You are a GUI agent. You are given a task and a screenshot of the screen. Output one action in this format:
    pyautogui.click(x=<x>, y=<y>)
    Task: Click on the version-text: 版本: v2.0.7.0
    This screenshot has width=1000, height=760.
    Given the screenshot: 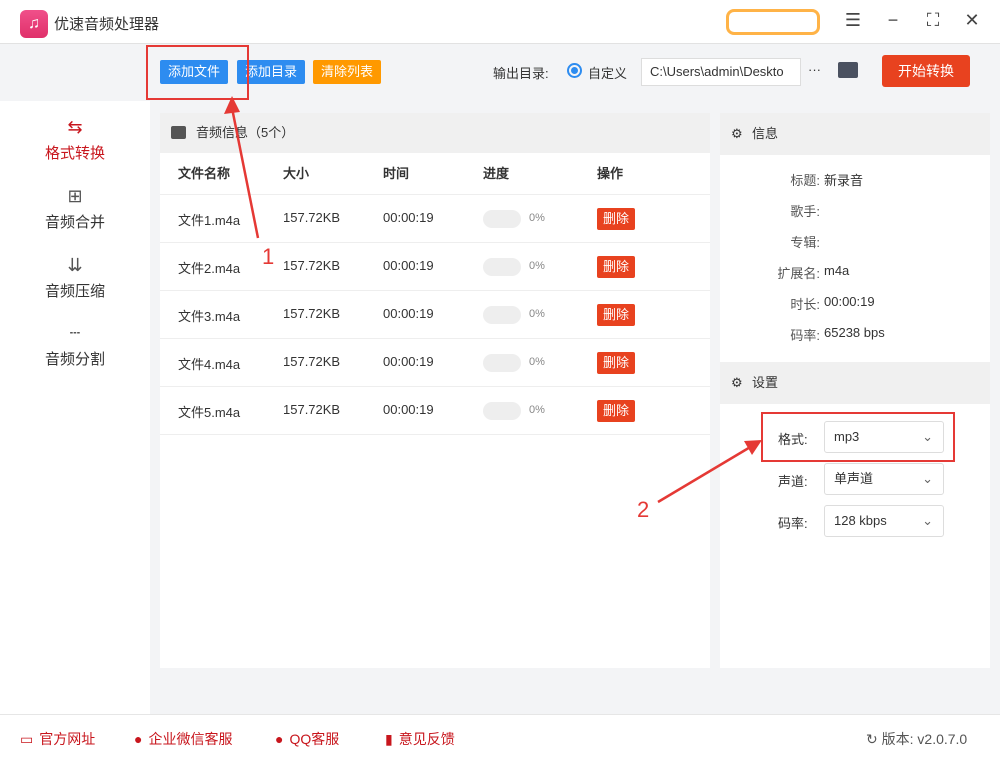 What is the action you would take?
    pyautogui.click(x=924, y=739)
    